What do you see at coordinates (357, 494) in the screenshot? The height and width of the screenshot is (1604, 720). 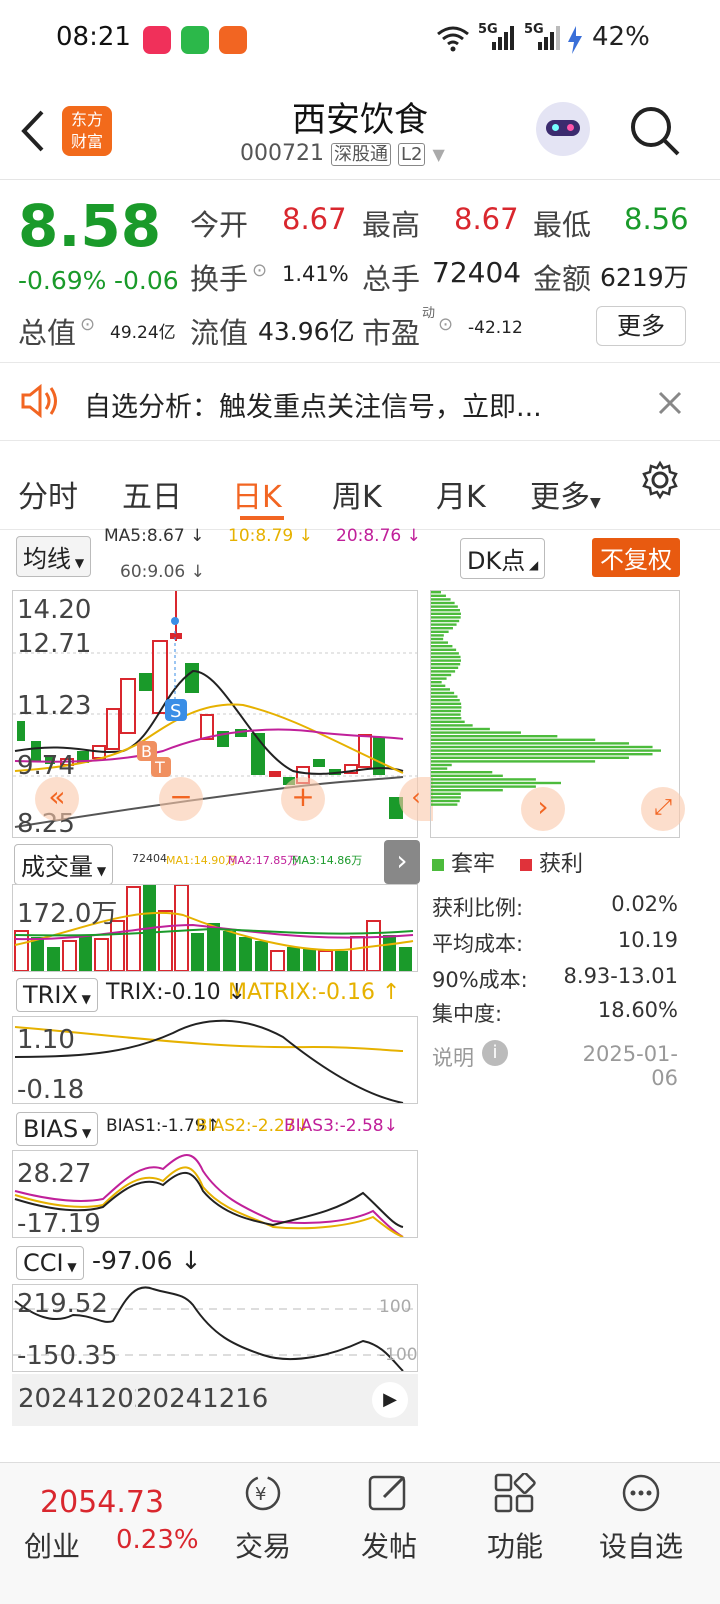 I see `tab-weekly-k: 周K` at bounding box center [357, 494].